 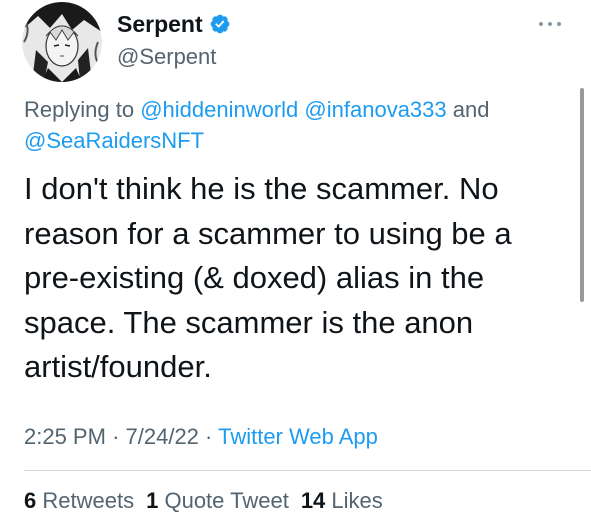 I want to click on likes-stat: 14 Likes, so click(x=342, y=501).